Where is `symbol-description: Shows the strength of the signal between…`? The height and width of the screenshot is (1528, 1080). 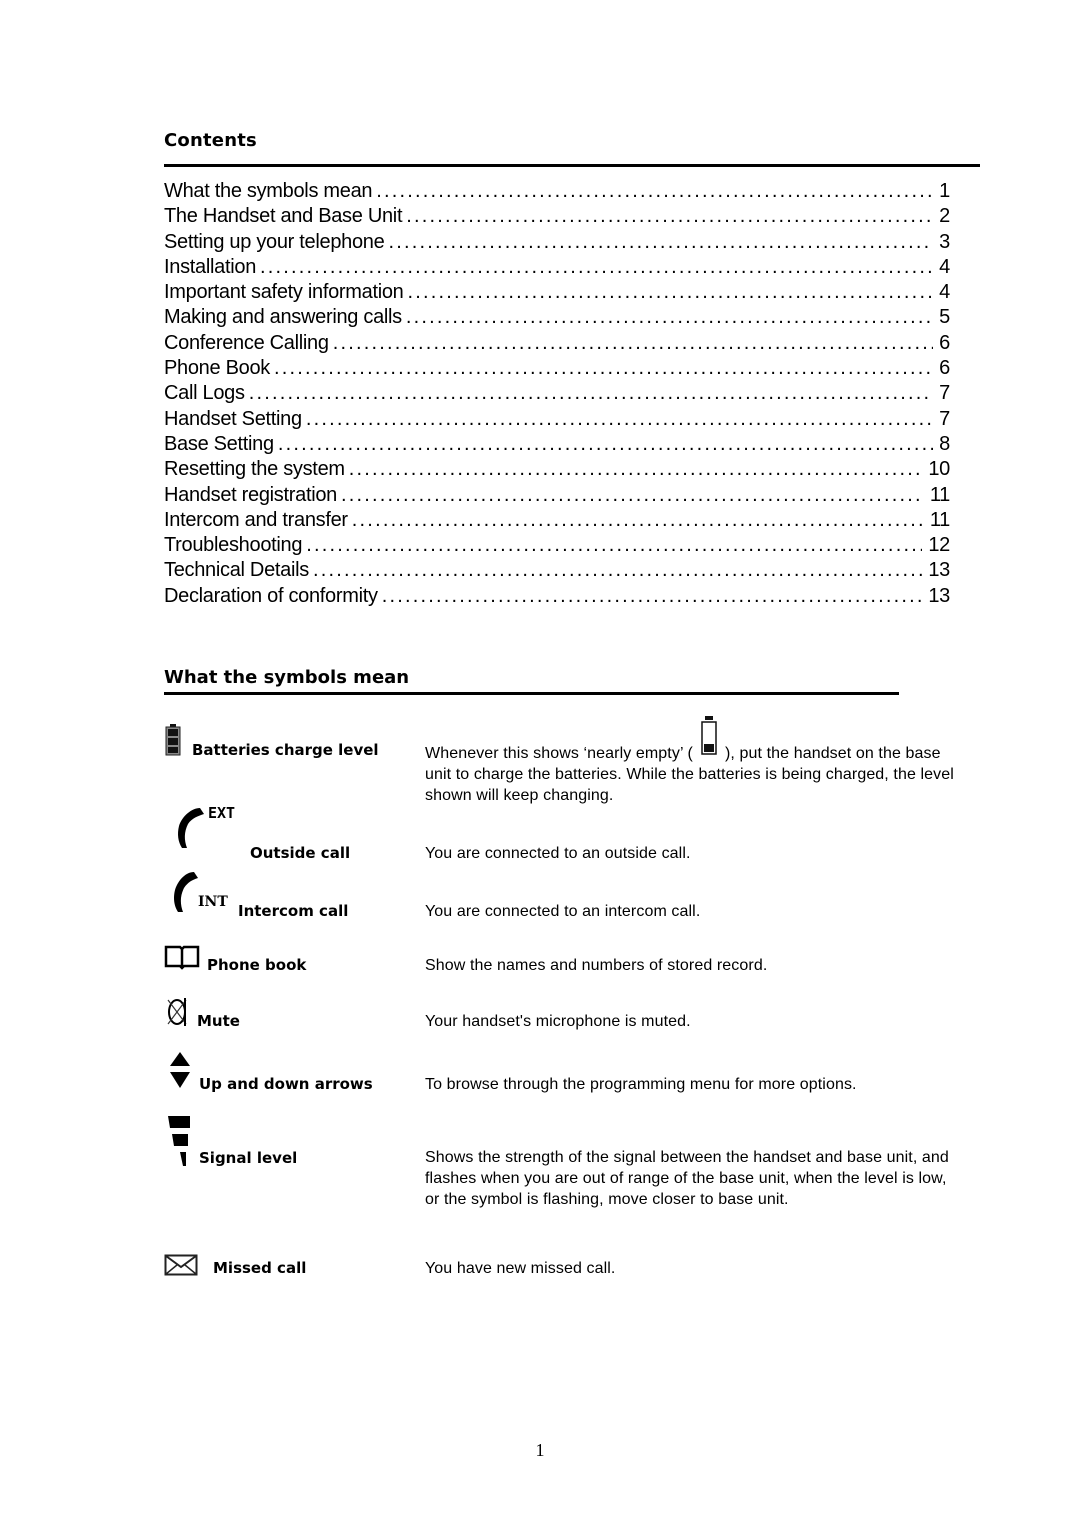
symbol-description: Shows the strength of the signal between… is located at coordinates (687, 1178).